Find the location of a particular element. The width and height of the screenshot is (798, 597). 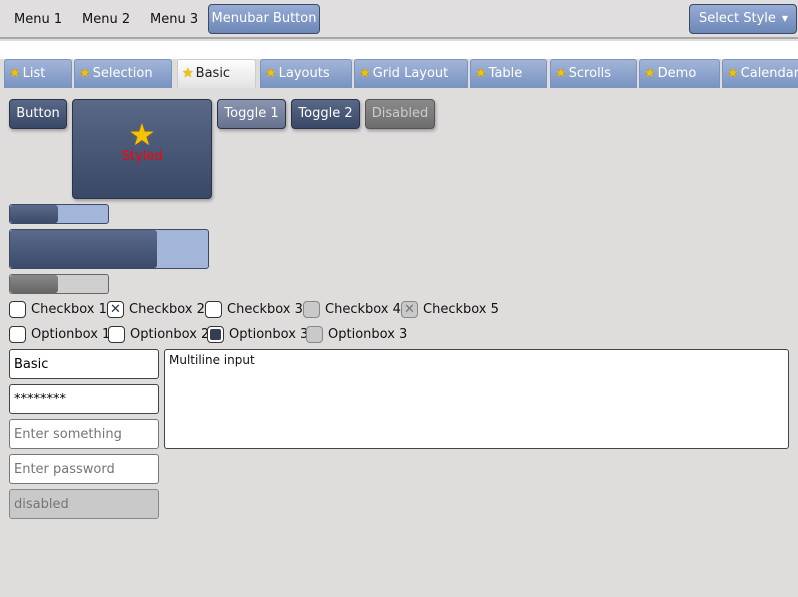

tab-label: Grid Layout is located at coordinates (410, 73).